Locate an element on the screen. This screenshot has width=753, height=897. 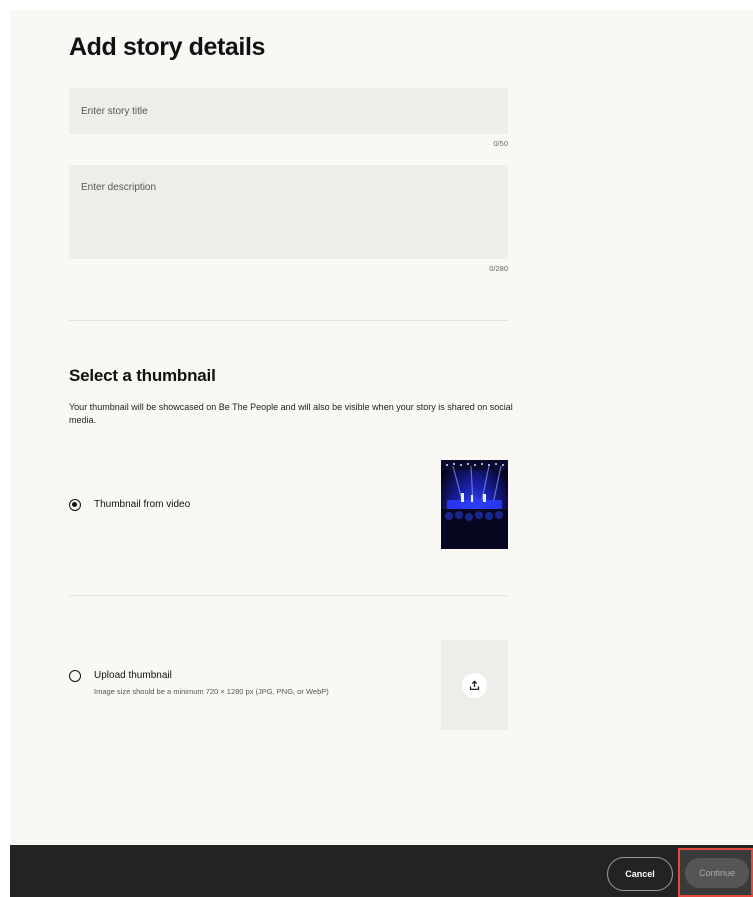
concert-stage-image is located at coordinates (474, 504).